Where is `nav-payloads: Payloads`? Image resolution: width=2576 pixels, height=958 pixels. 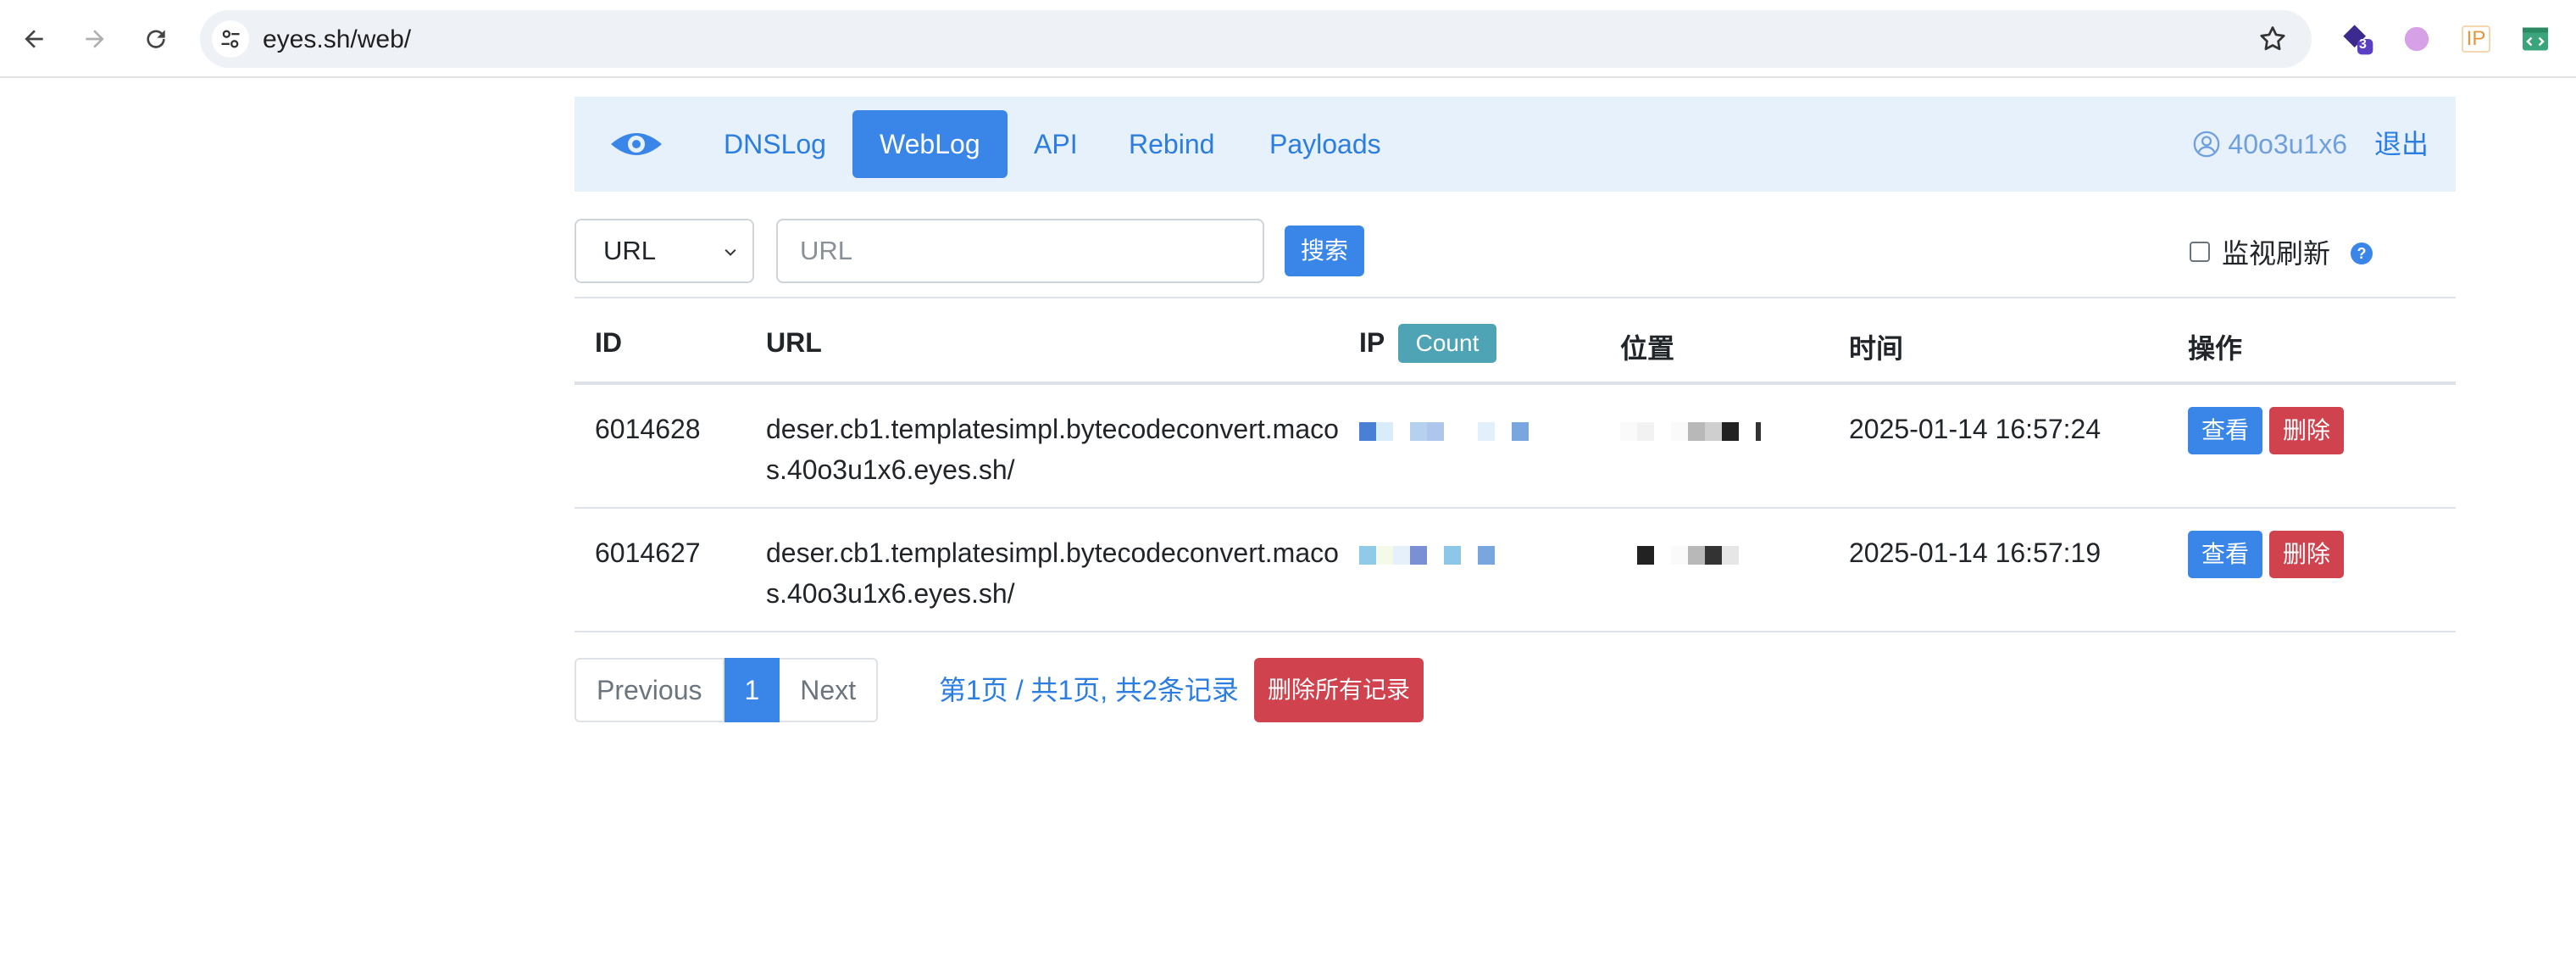
nav-payloads: Payloads is located at coordinates (1325, 144).